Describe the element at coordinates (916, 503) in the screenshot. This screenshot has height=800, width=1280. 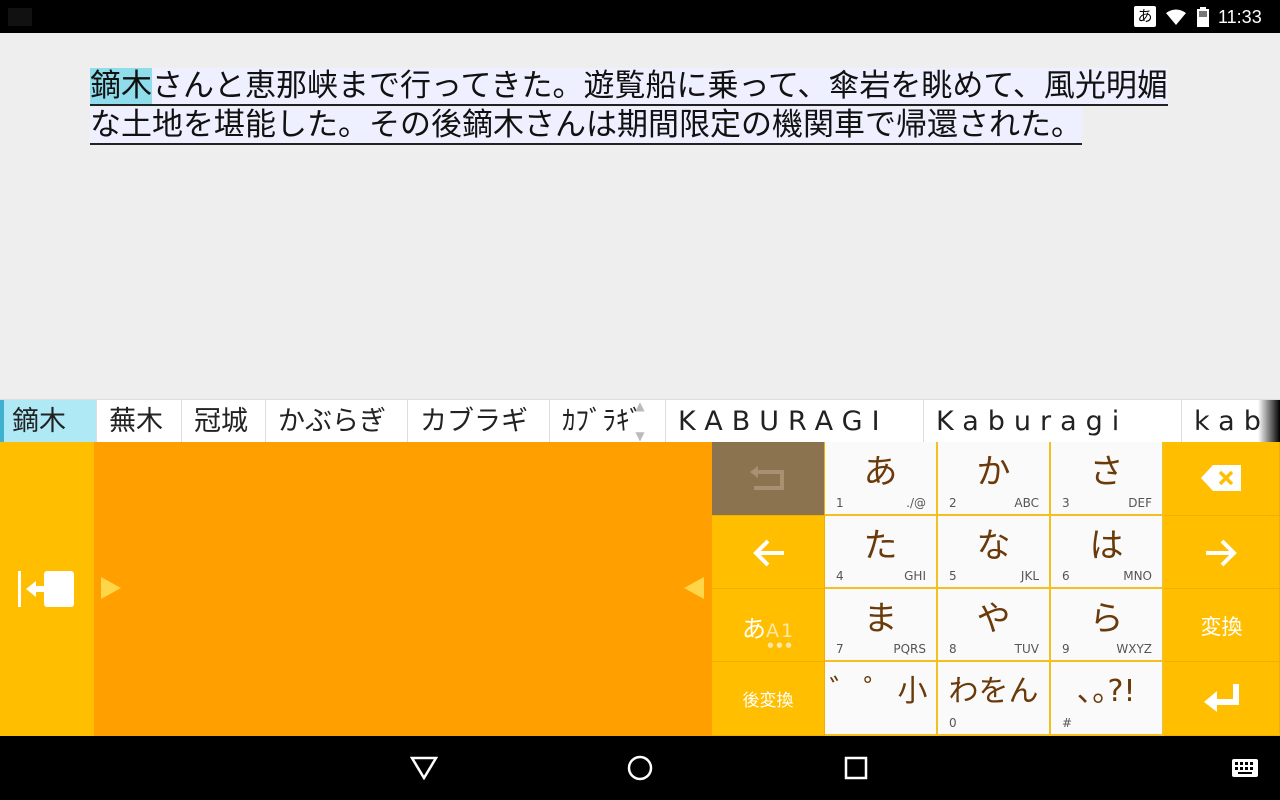
I see `key-alpha: ./@` at that location.